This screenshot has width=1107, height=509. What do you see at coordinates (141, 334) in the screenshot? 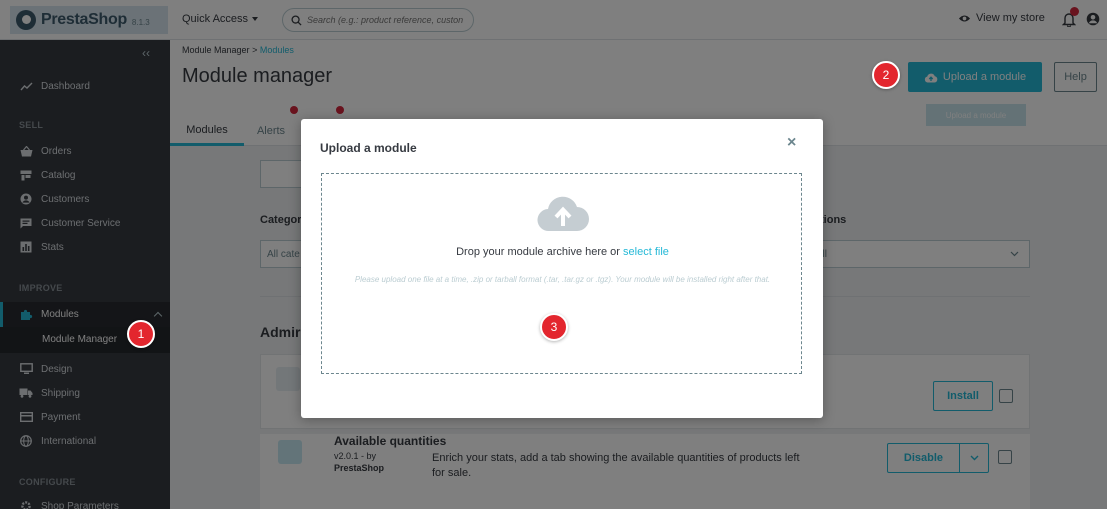
I see `step-marker-1: 1` at bounding box center [141, 334].